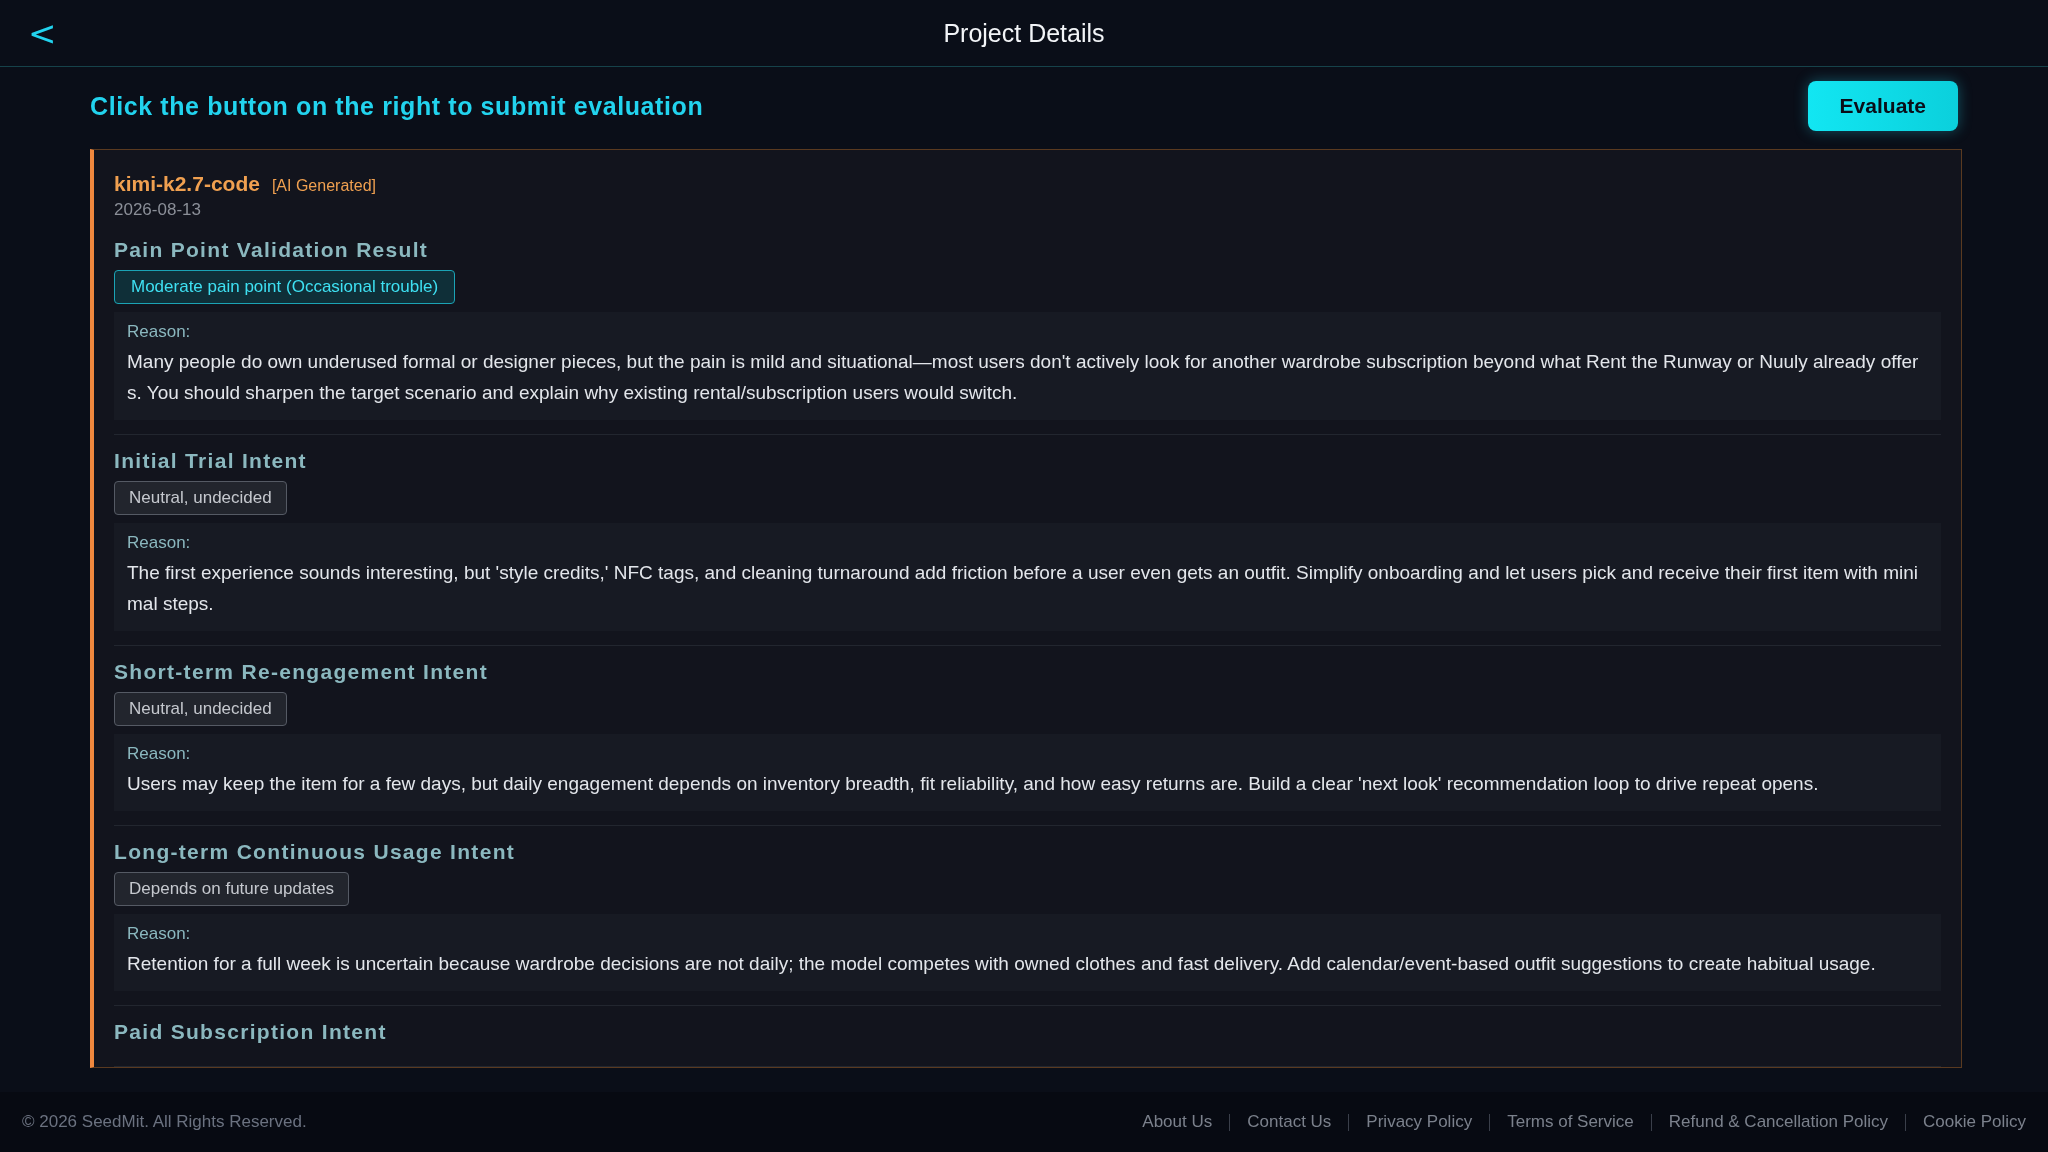 This screenshot has width=2048, height=1152. I want to click on section-title: Paid Subscription Intent, so click(251, 1032).